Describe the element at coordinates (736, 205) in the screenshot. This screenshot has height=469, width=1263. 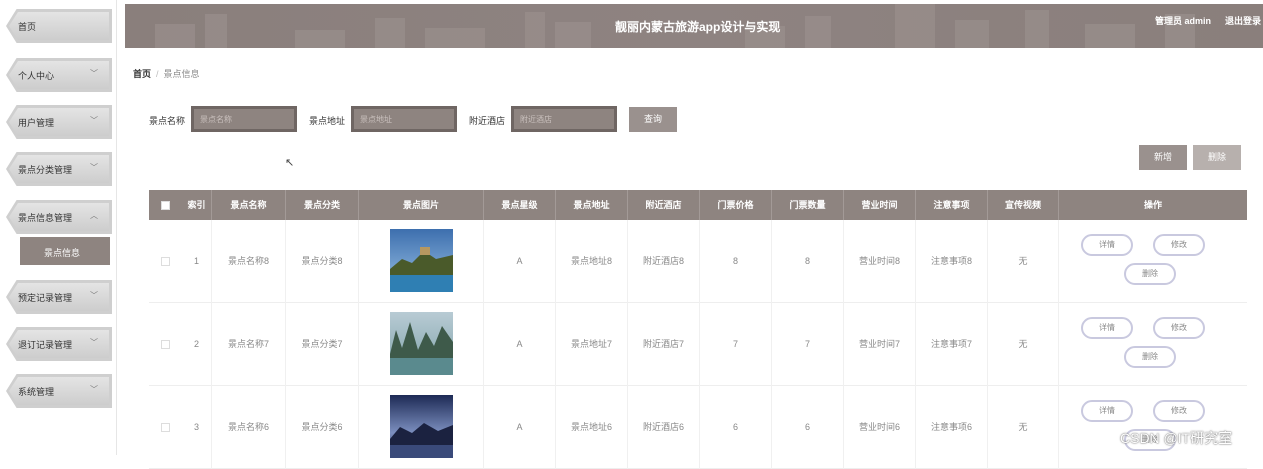
I see `column-header: 门票价格` at that location.